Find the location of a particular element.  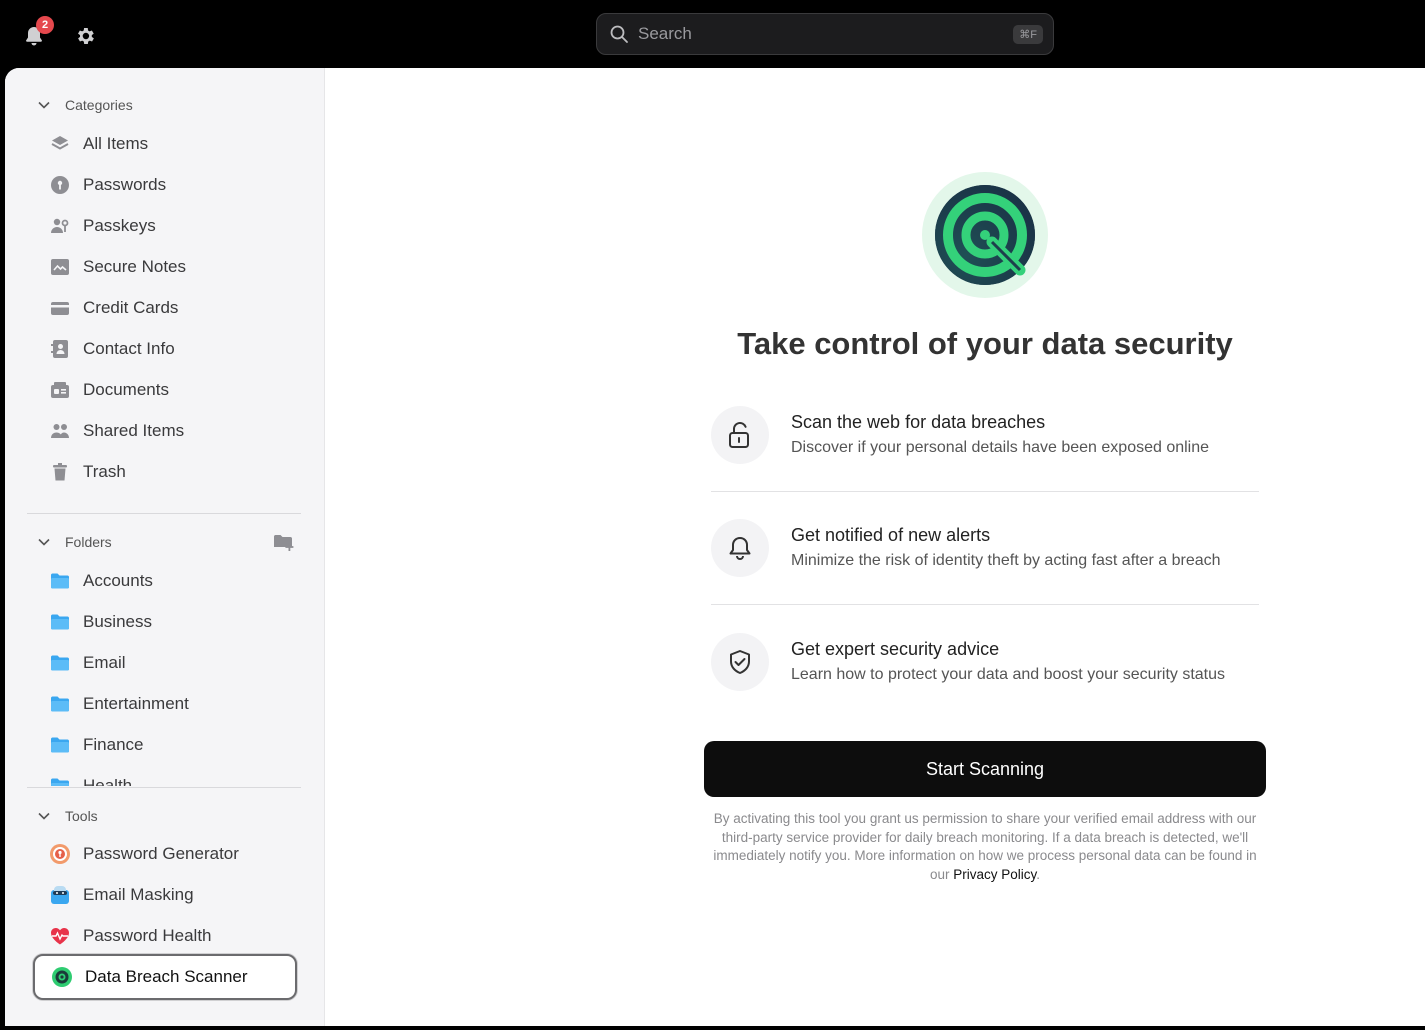

sidebar-item-label: Accounts is located at coordinates (118, 580).